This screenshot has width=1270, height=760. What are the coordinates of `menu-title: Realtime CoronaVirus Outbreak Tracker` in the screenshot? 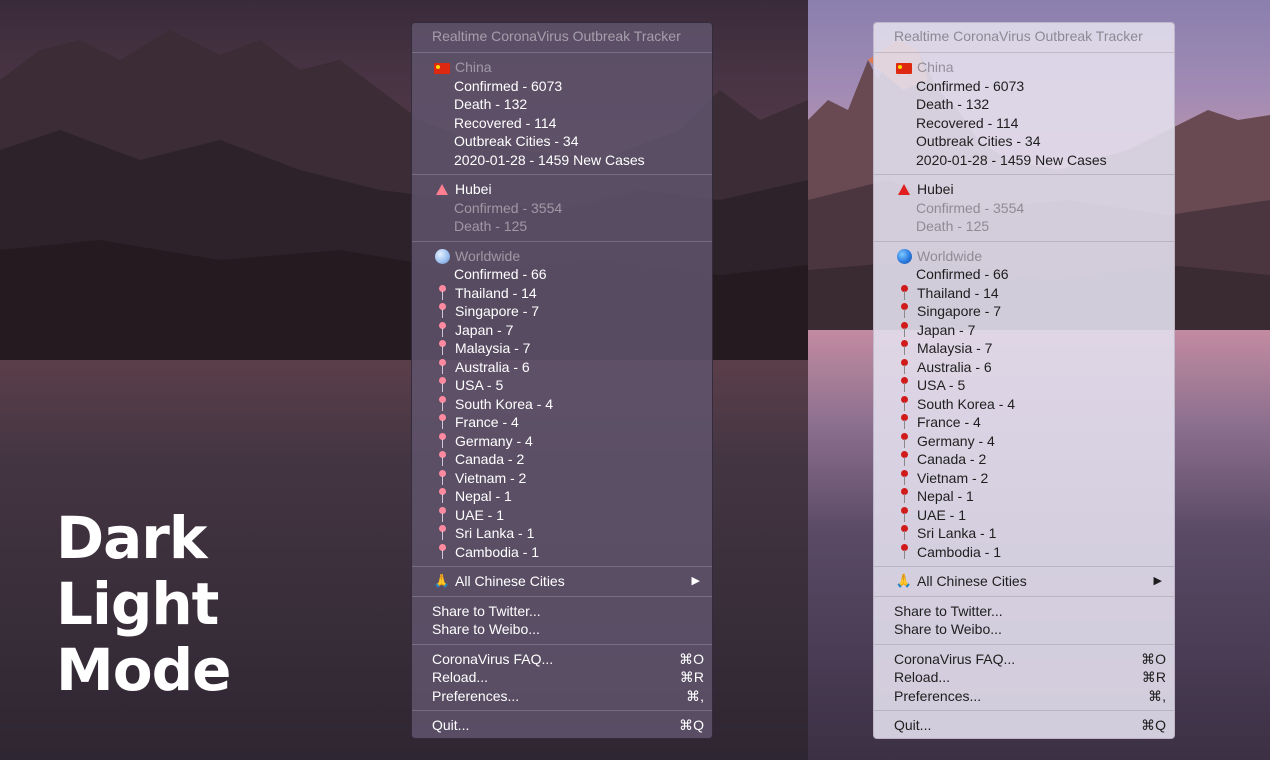 It's located at (1018, 36).